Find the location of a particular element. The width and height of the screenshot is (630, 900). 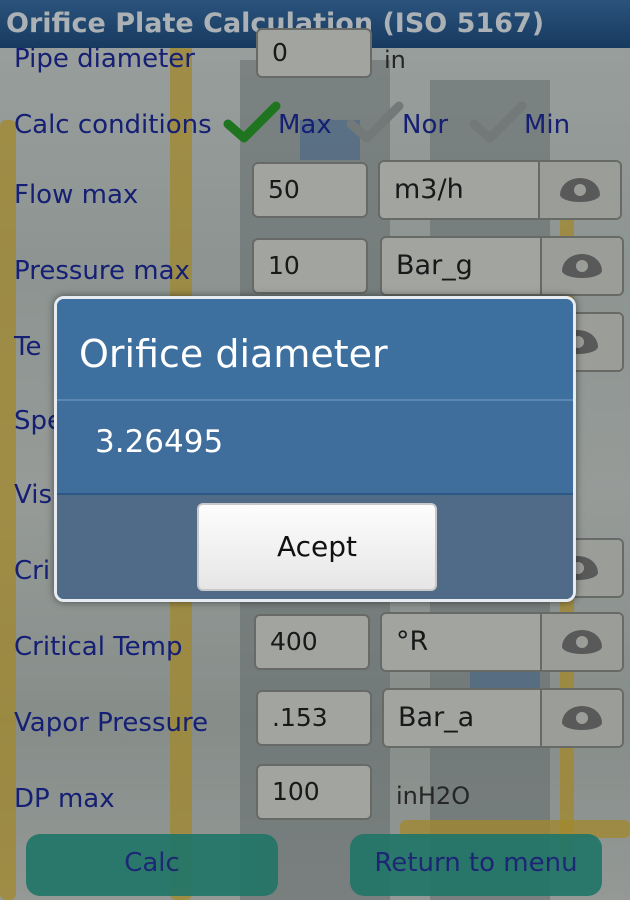

dialog-result-value: 3.26495 is located at coordinates (315, 448).